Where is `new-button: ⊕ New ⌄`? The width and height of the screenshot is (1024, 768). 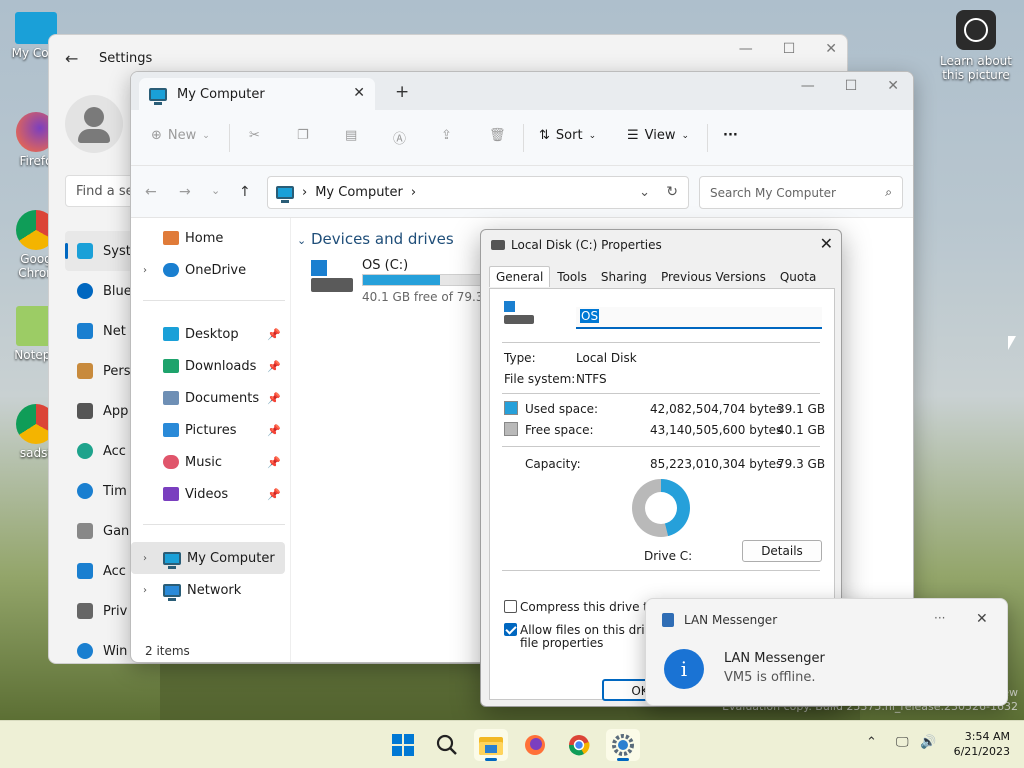
new-button: ⊕ New ⌄ is located at coordinates (180, 135).